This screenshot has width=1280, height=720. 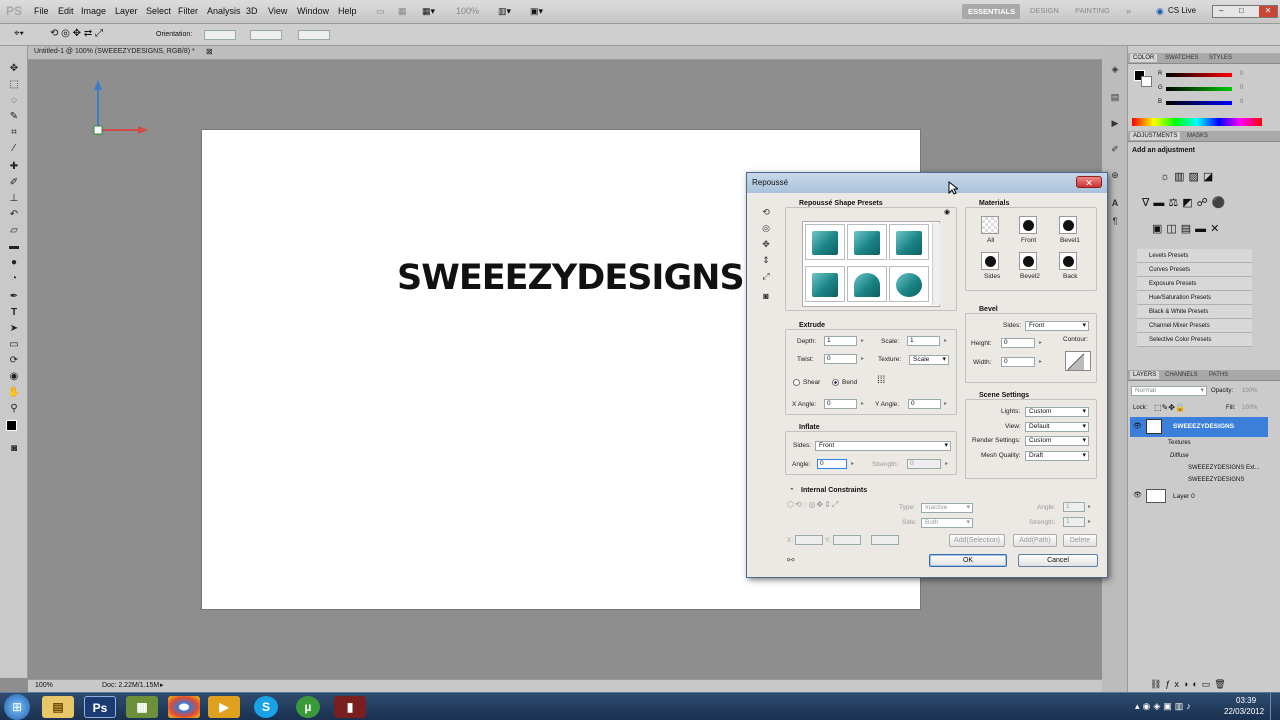 I want to click on render-settings-select: Custom, so click(x=1057, y=441).